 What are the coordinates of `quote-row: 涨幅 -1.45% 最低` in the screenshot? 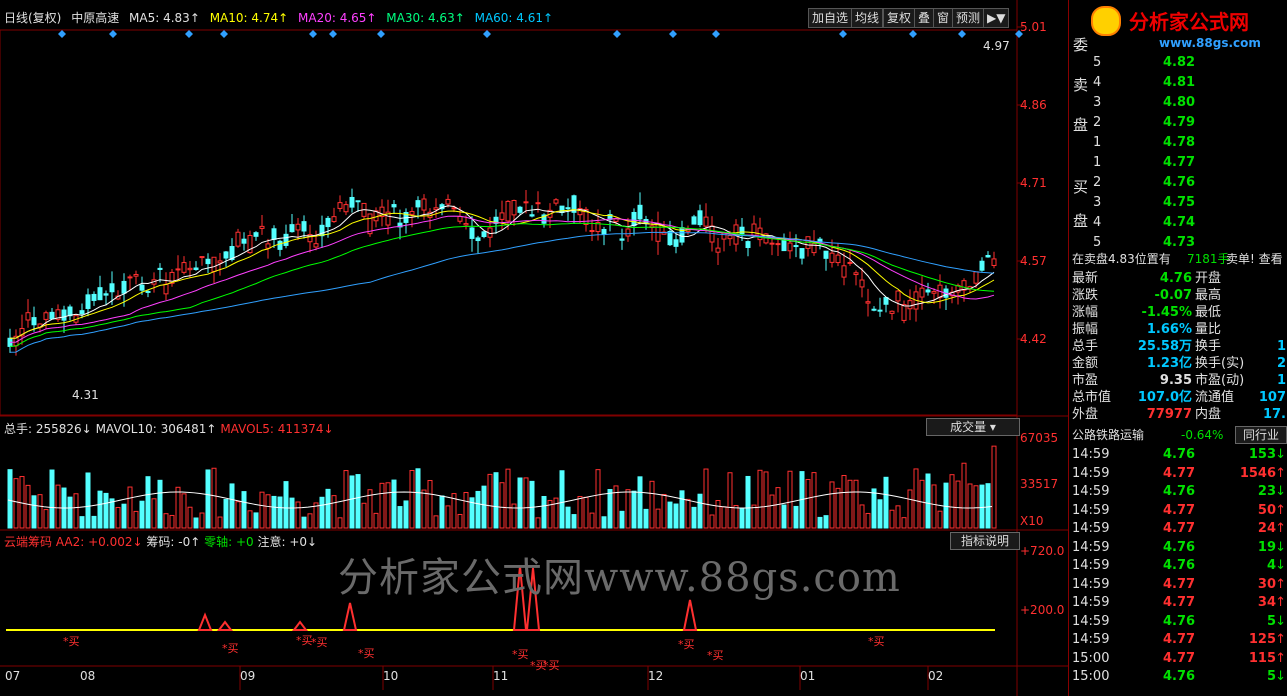 It's located at (1178, 313).